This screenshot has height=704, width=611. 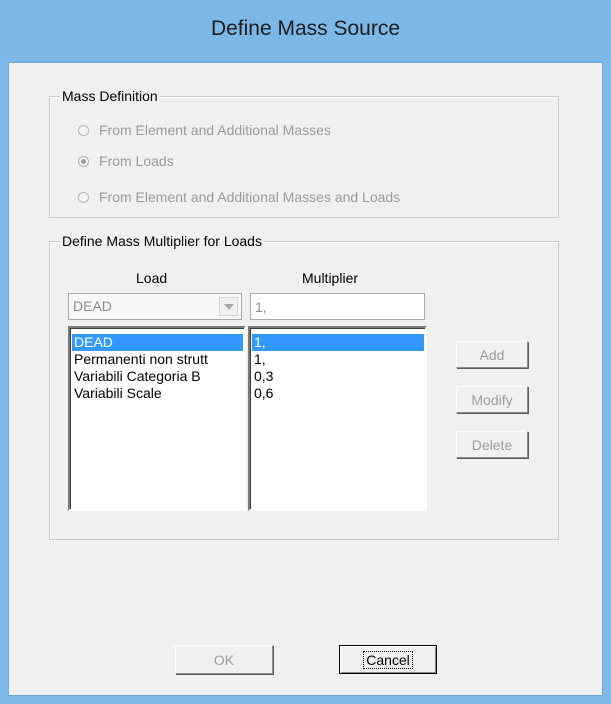 What do you see at coordinates (330, 278) in the screenshot?
I see `multiplier-column-header: Multiplier` at bounding box center [330, 278].